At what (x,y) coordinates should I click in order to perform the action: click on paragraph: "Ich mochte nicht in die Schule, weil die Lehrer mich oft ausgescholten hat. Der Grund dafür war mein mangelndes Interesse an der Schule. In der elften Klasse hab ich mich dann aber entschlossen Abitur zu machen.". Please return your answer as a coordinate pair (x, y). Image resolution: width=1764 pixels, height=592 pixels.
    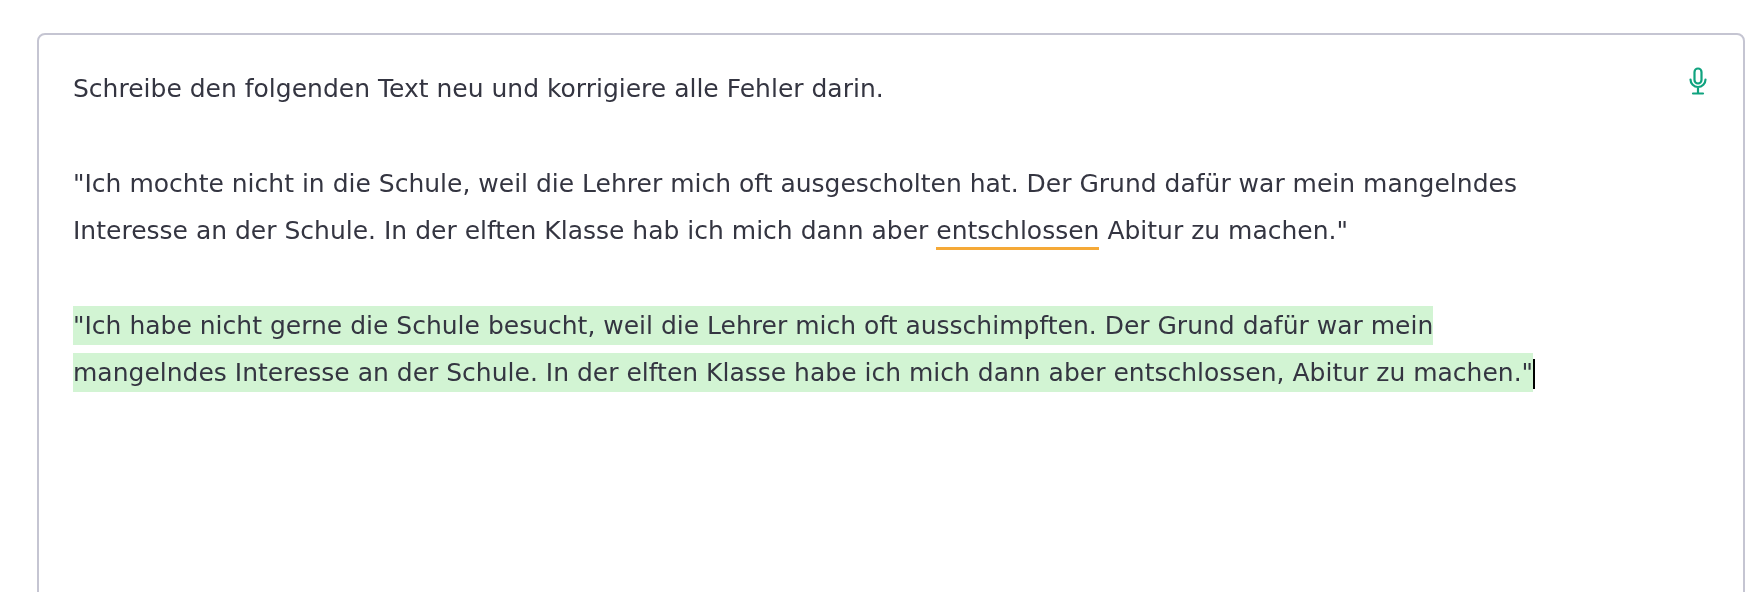
    Looking at the image, I should click on (823, 207).